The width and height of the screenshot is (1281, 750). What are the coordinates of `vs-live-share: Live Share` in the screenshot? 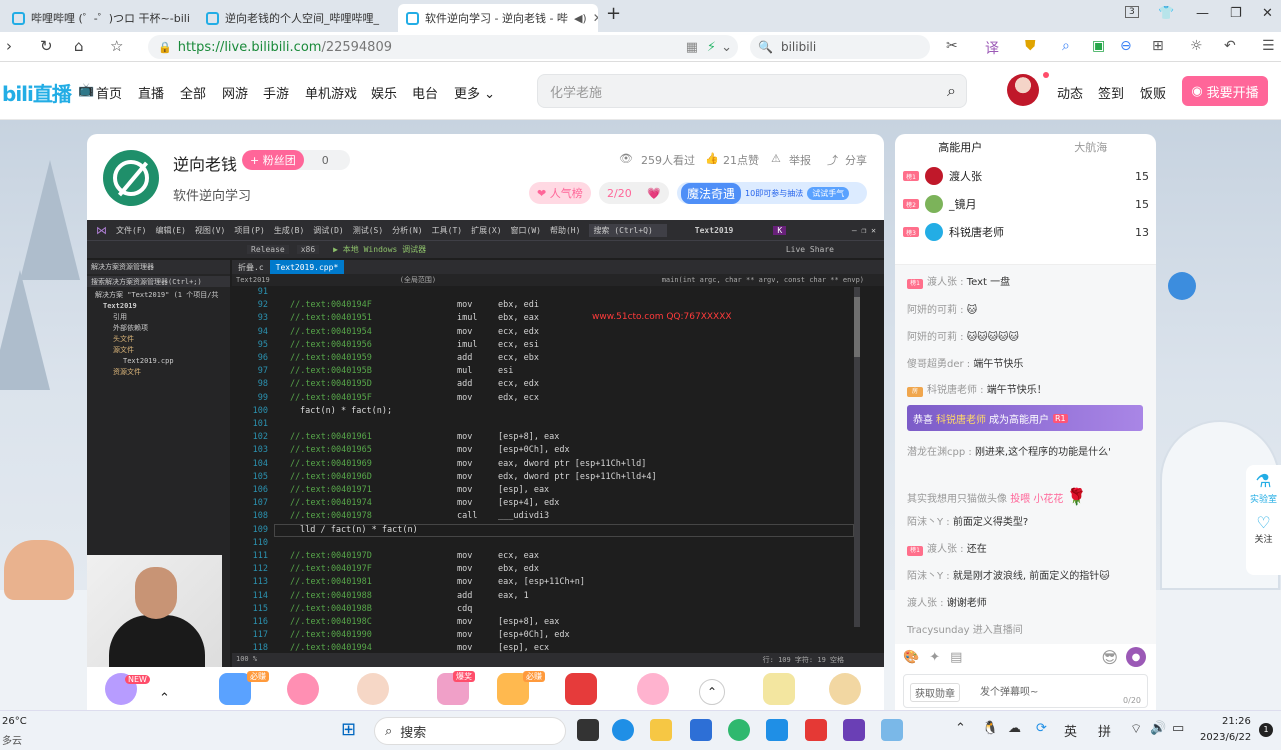 It's located at (810, 249).